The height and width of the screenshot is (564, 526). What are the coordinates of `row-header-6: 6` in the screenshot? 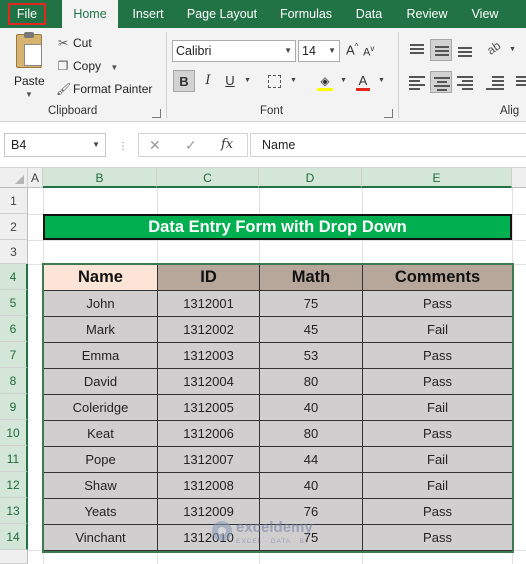 It's located at (14, 329).